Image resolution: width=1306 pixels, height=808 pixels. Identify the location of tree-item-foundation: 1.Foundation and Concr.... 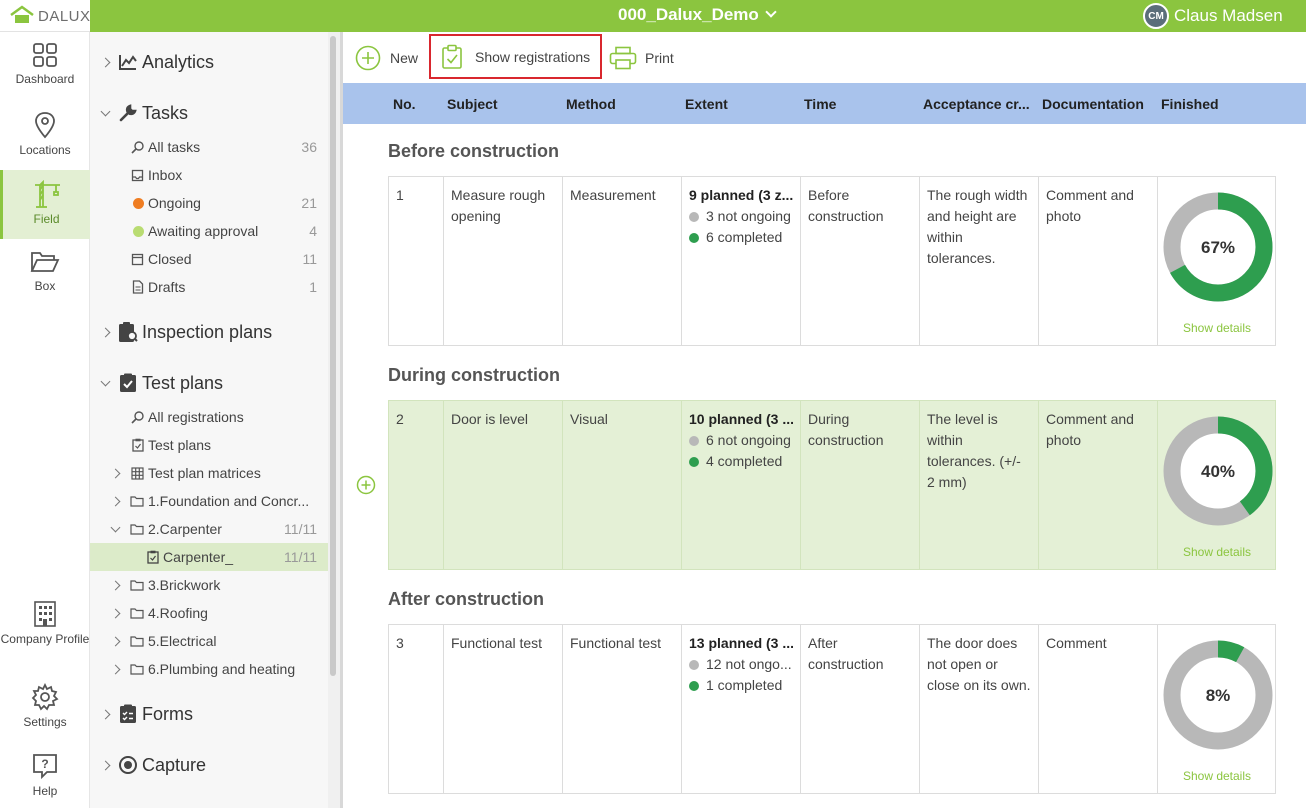
(209, 501).